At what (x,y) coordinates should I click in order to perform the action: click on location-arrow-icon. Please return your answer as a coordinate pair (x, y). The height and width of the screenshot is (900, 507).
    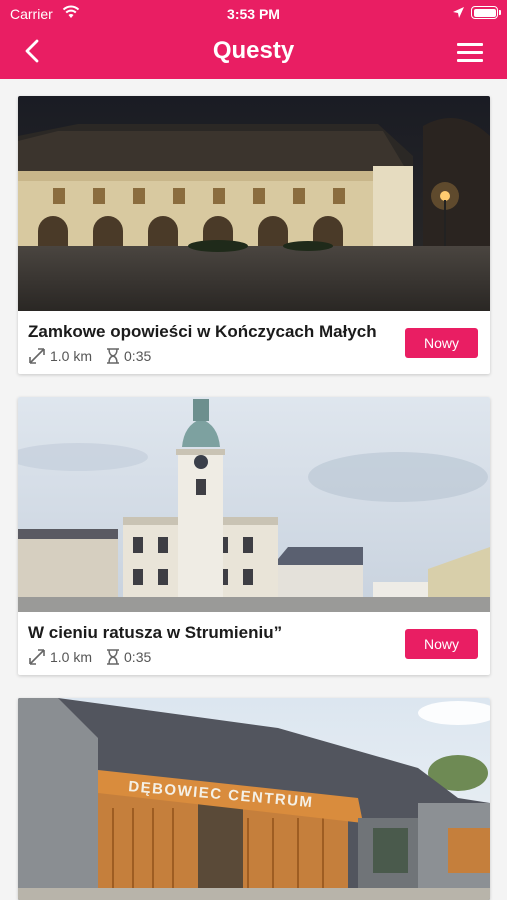
    Looking at the image, I should click on (458, 12).